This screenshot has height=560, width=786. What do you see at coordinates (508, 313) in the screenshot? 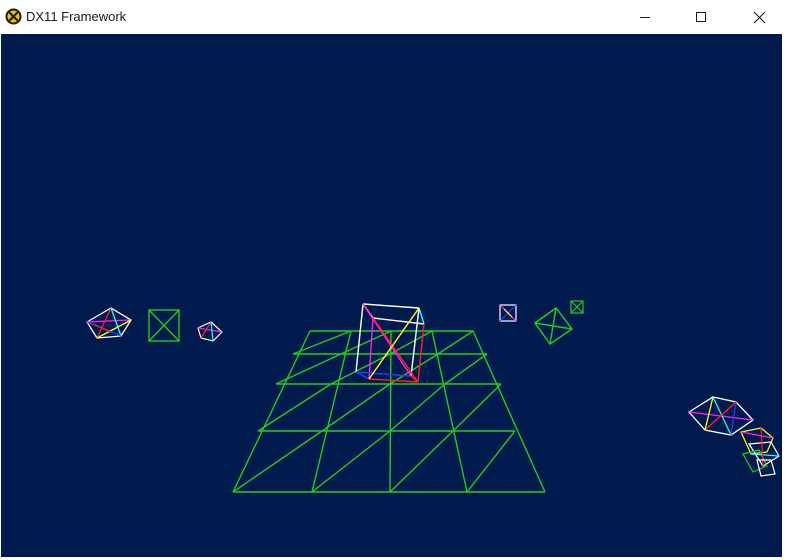
I see `wireframe-cube-right-small` at bounding box center [508, 313].